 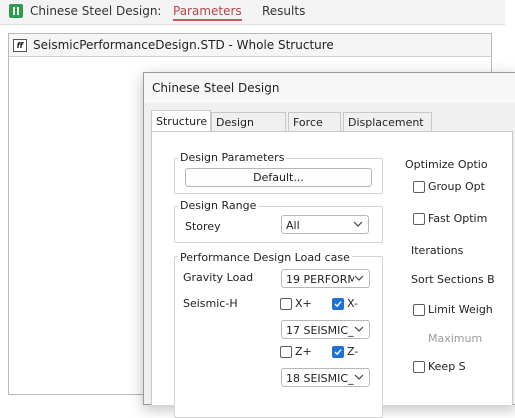 I want to click on dialog-titlebar: Chinese Steel Design, so click(x=329, y=88).